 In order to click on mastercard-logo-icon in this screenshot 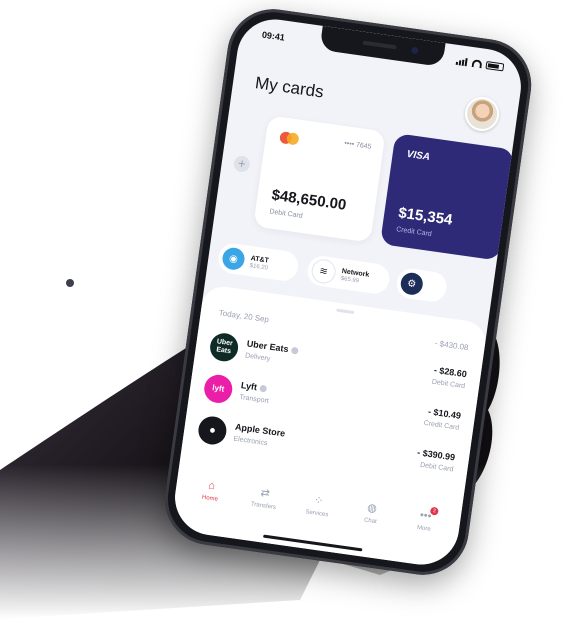, I will do `click(289, 138)`.